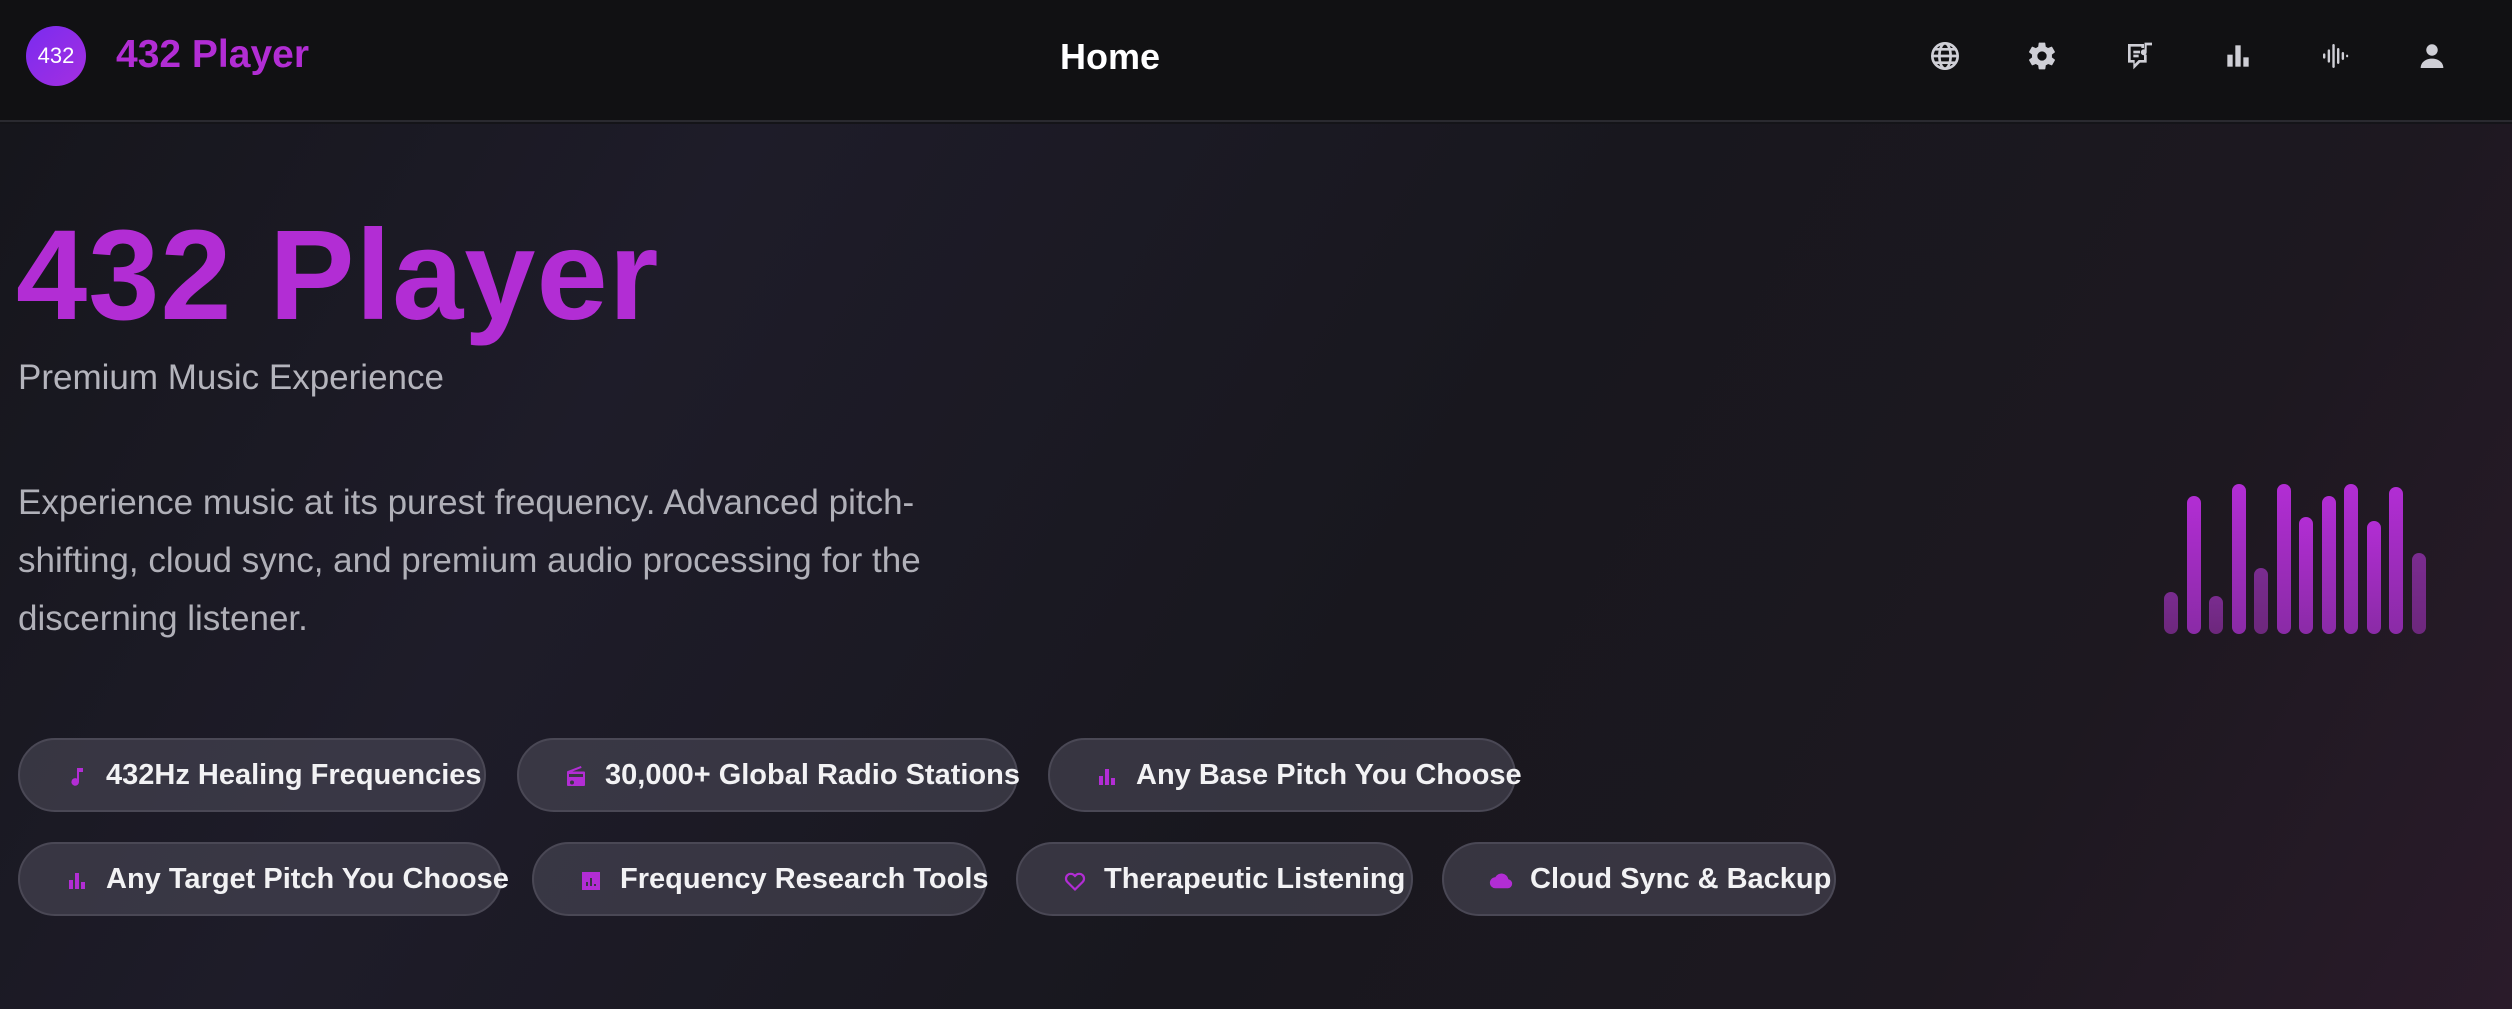 The height and width of the screenshot is (1009, 2512). I want to click on feature-pill-label: Any Target Pitch You Choose, so click(307, 878).